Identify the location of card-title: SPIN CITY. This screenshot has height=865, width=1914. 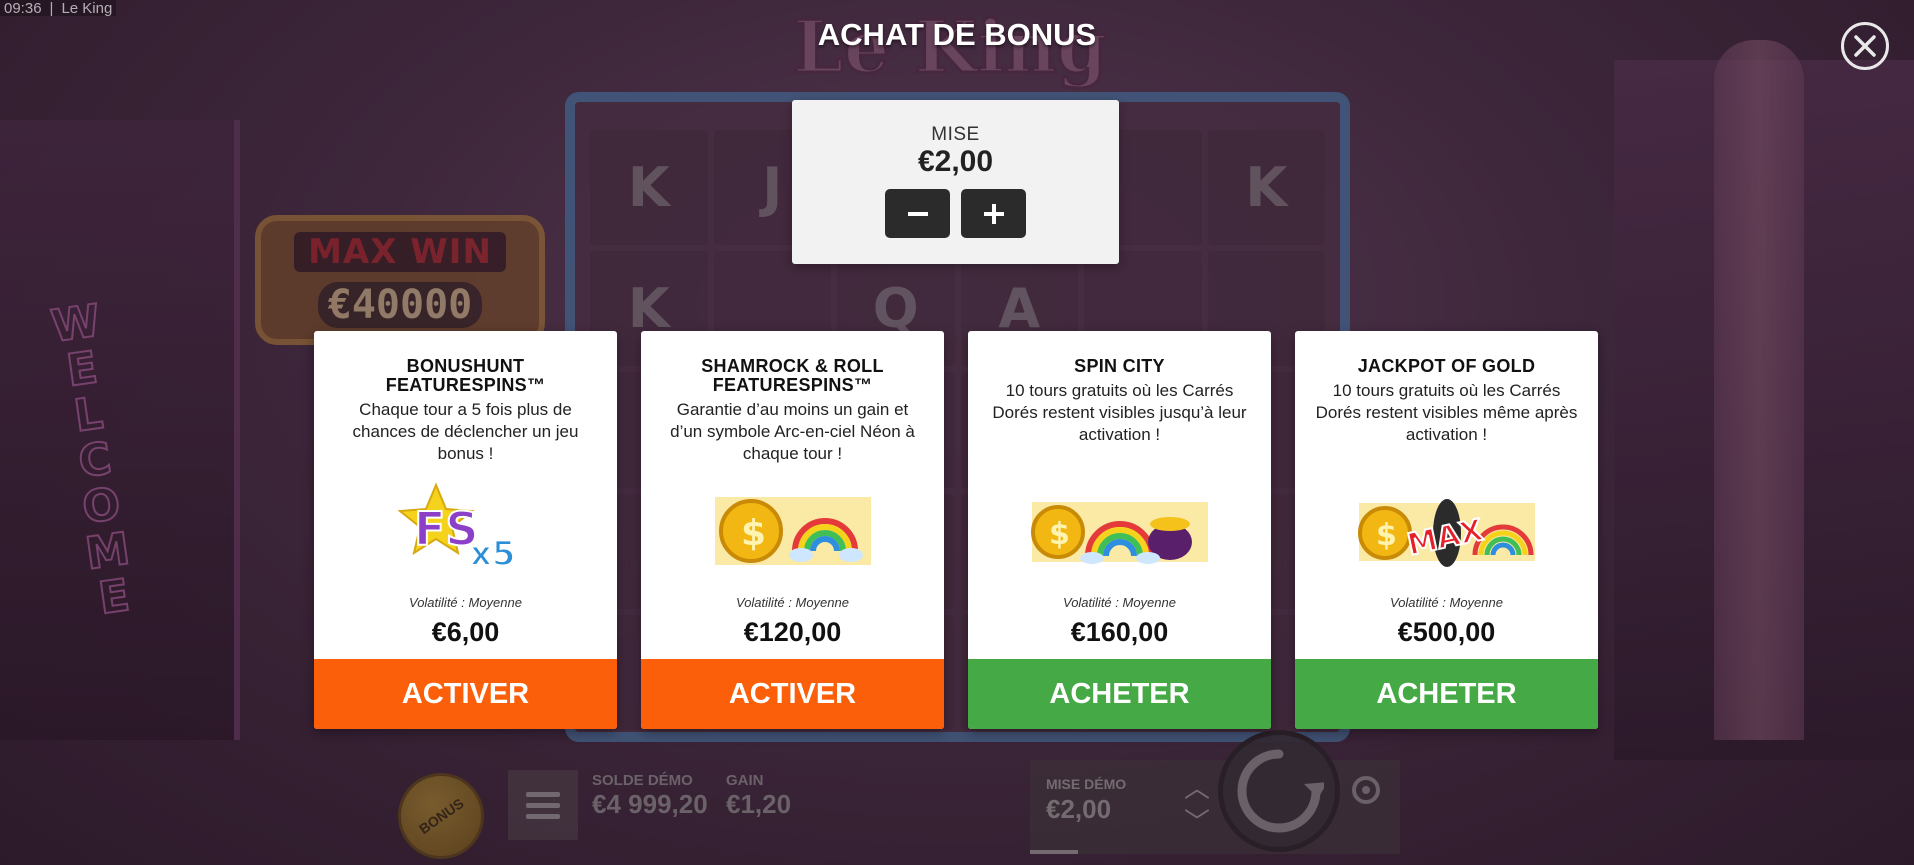
(1119, 366).